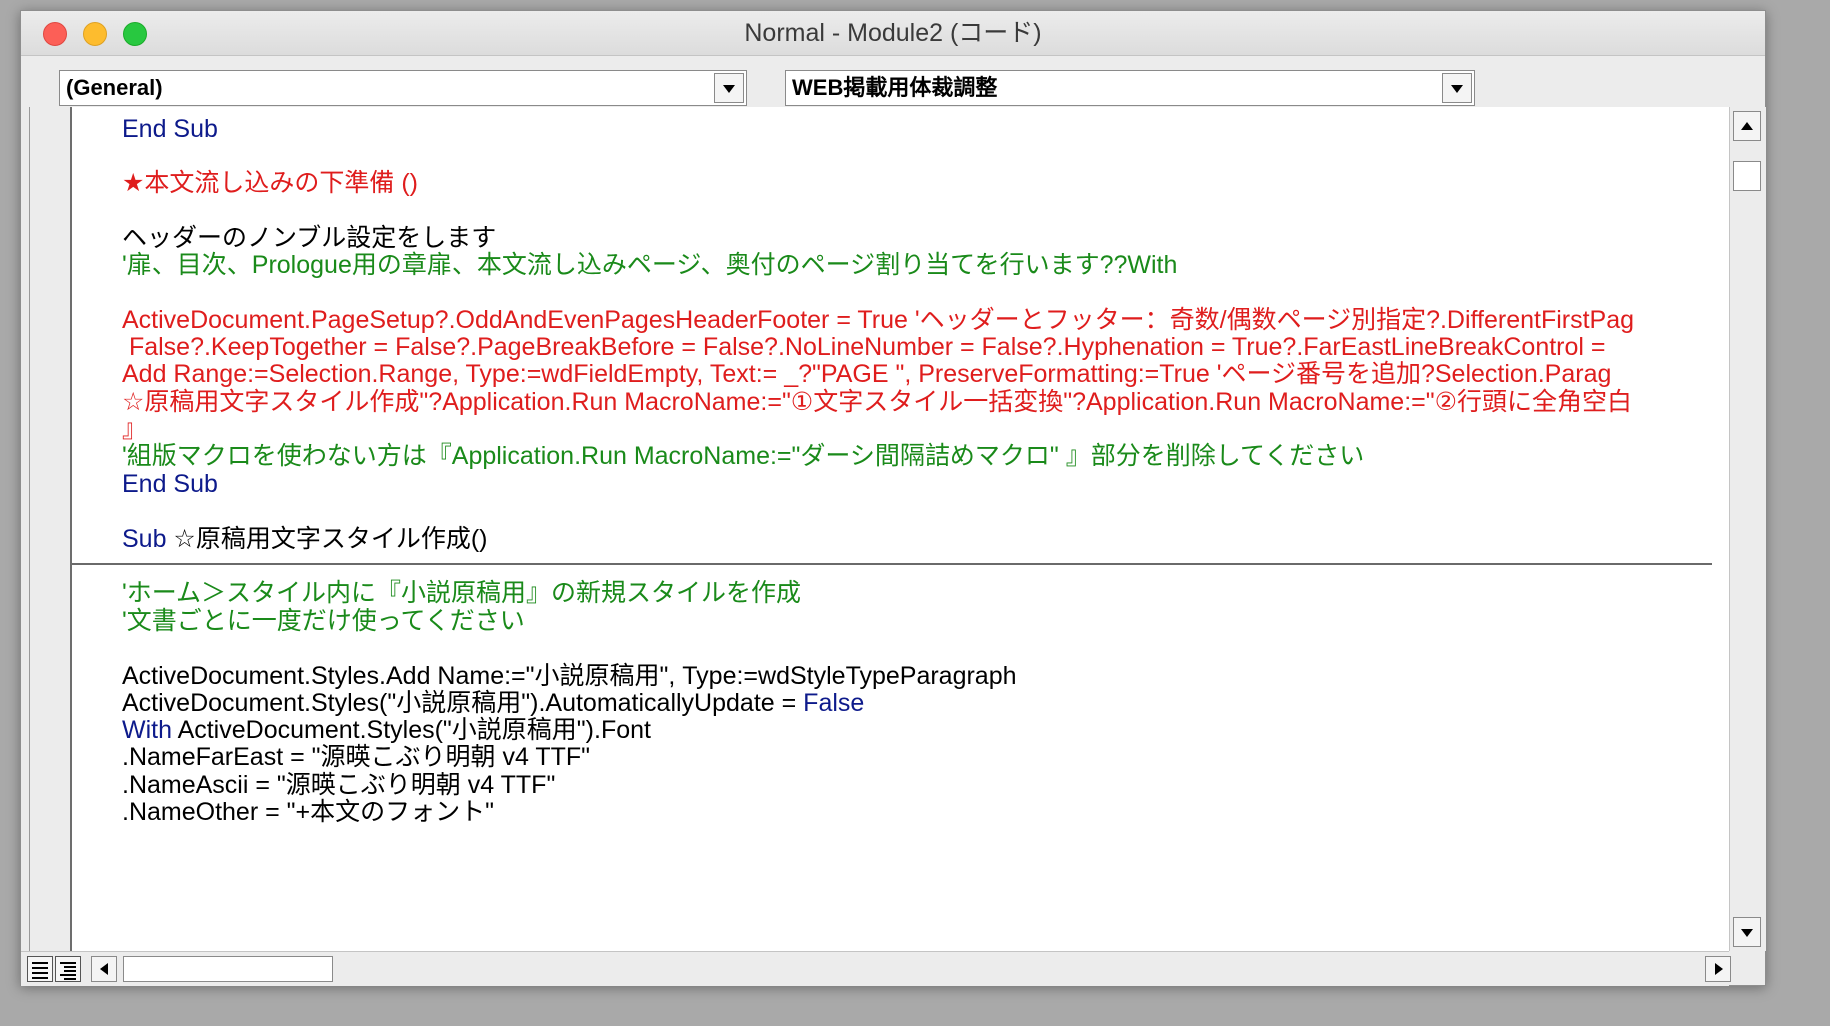 Image resolution: width=1830 pixels, height=1026 pixels. Describe the element at coordinates (270, 183) in the screenshot. I see `code-line: ★本文流し込みの下準備 ()` at that location.